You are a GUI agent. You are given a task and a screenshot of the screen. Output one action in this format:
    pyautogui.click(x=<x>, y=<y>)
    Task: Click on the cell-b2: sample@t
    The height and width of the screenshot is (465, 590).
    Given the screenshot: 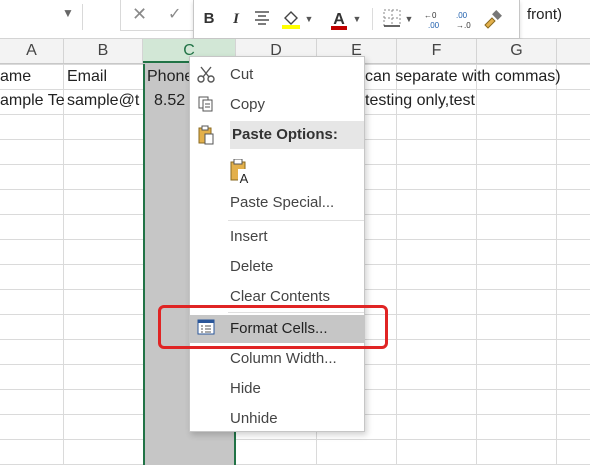 What is the action you would take?
    pyautogui.click(x=105, y=101)
    